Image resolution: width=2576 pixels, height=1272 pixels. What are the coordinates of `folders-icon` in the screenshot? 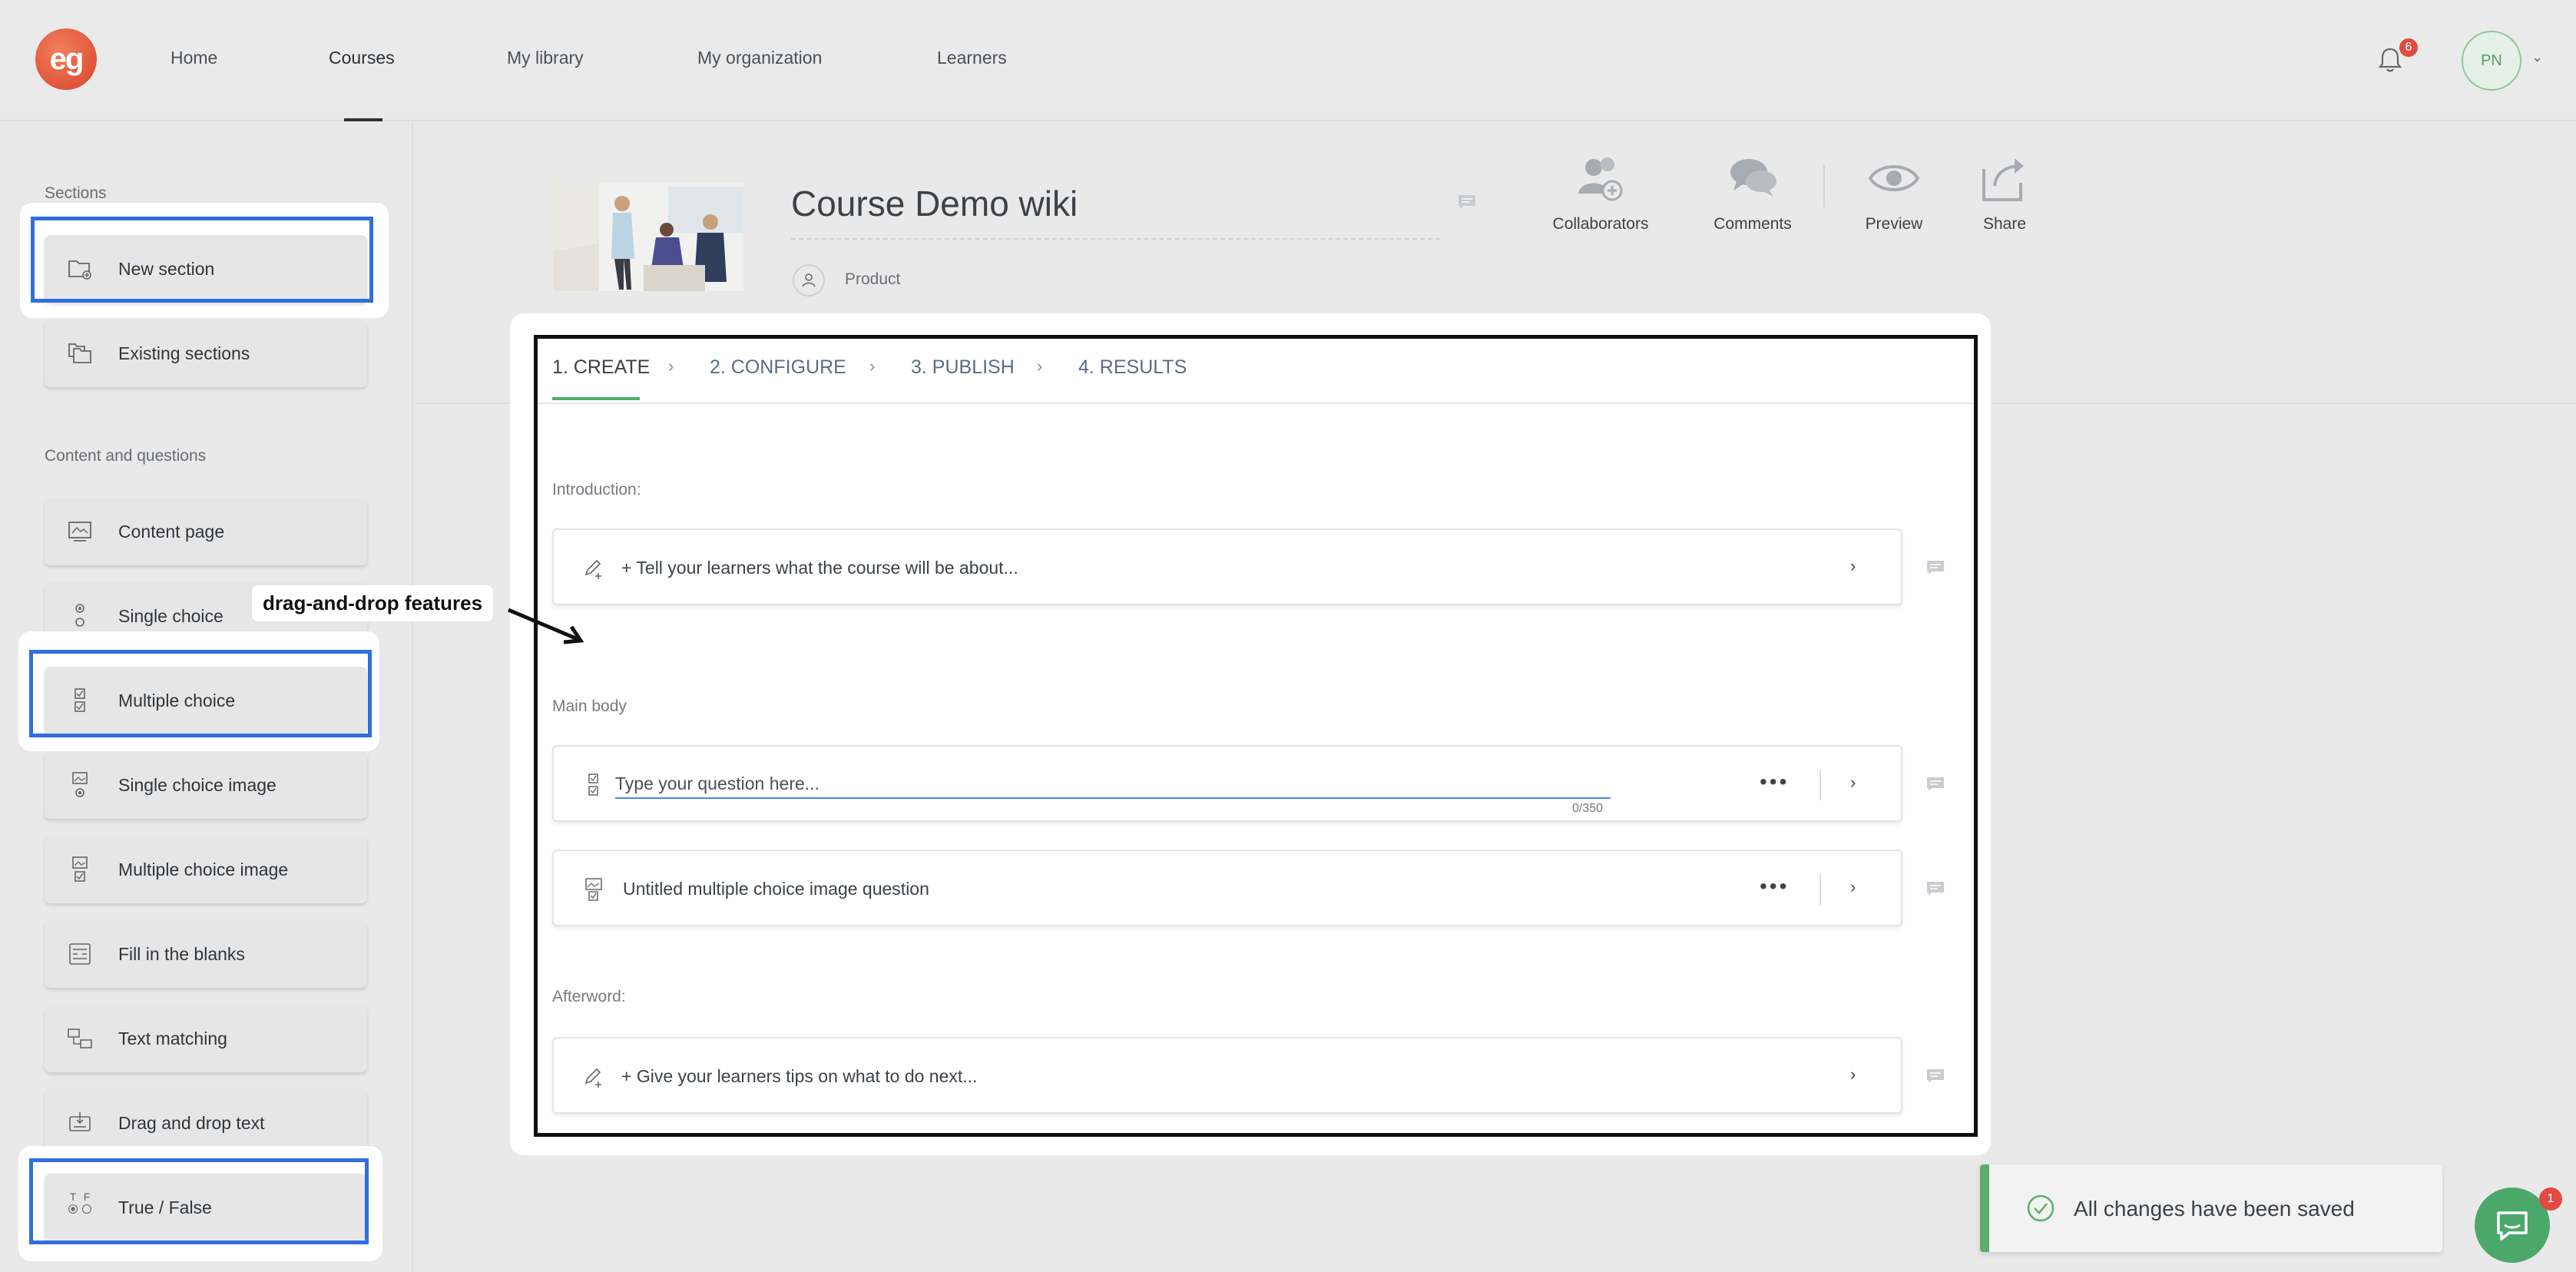 It's located at (79, 353).